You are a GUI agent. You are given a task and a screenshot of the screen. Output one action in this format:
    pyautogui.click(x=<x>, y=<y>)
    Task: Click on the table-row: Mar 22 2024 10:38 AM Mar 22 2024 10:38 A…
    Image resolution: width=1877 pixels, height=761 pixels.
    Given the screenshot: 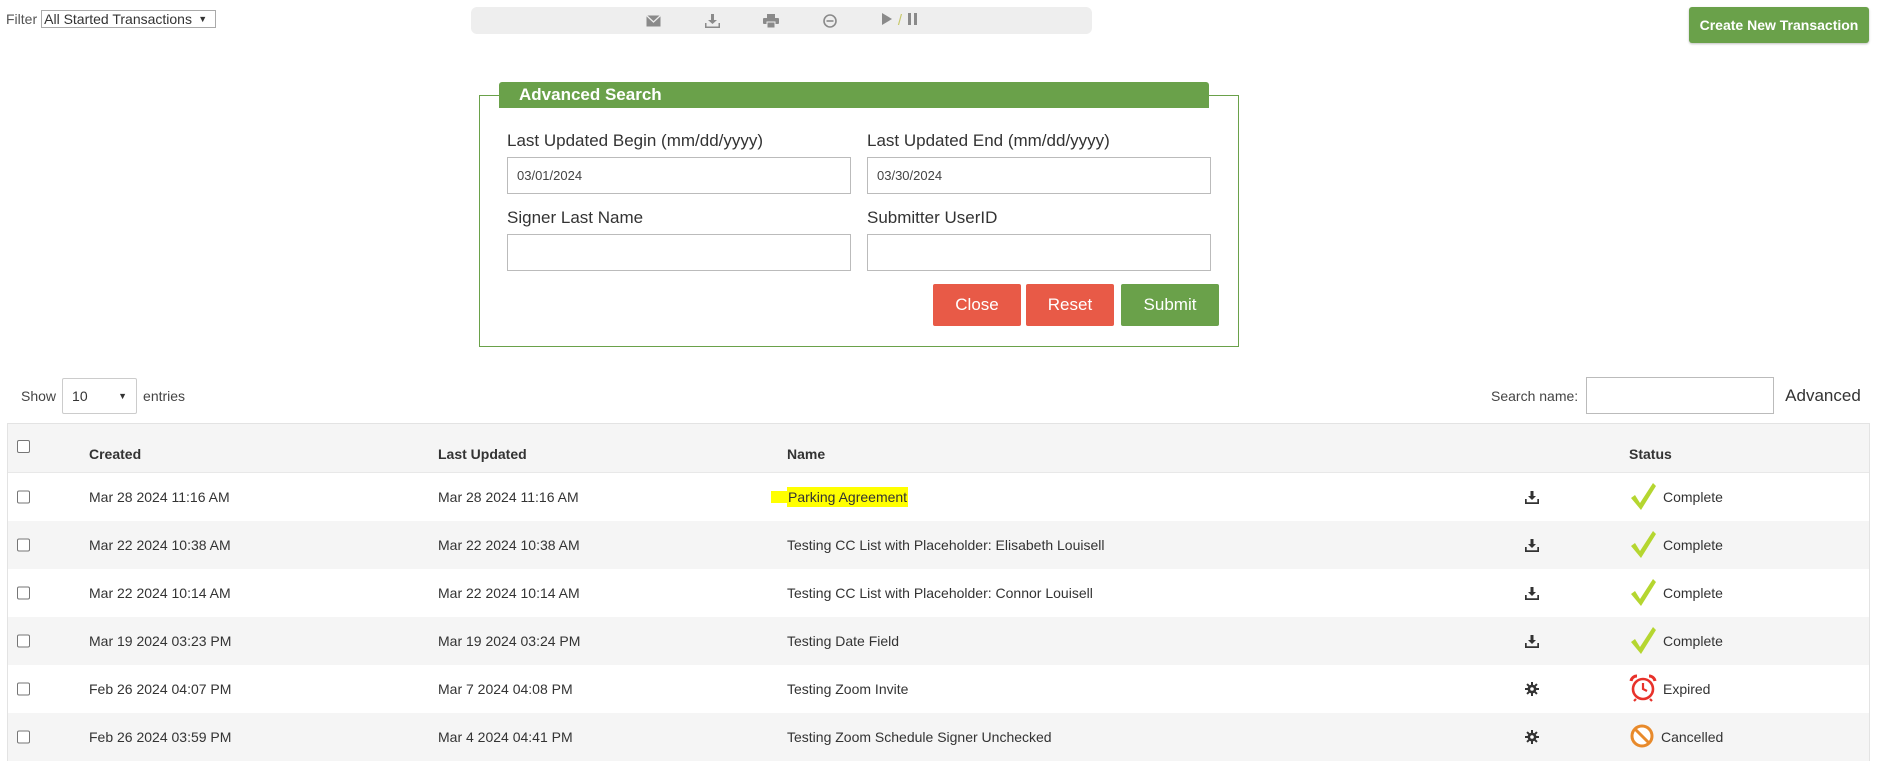 What is the action you would take?
    pyautogui.click(x=938, y=545)
    